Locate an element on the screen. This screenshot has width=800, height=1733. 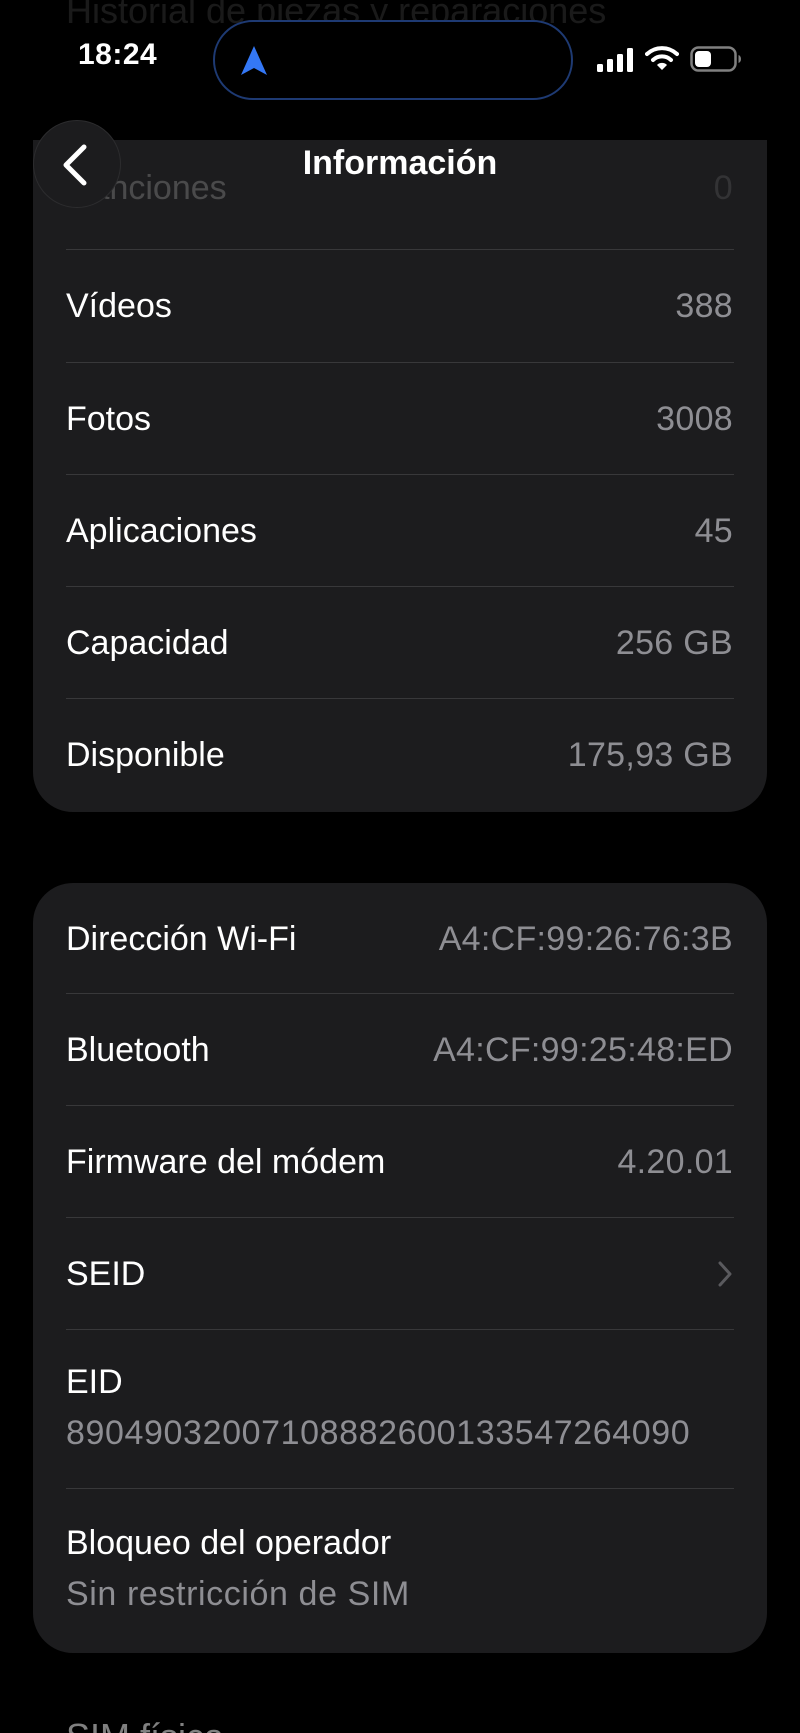
photos-row: Fotos 3008 is located at coordinates (416, 419).